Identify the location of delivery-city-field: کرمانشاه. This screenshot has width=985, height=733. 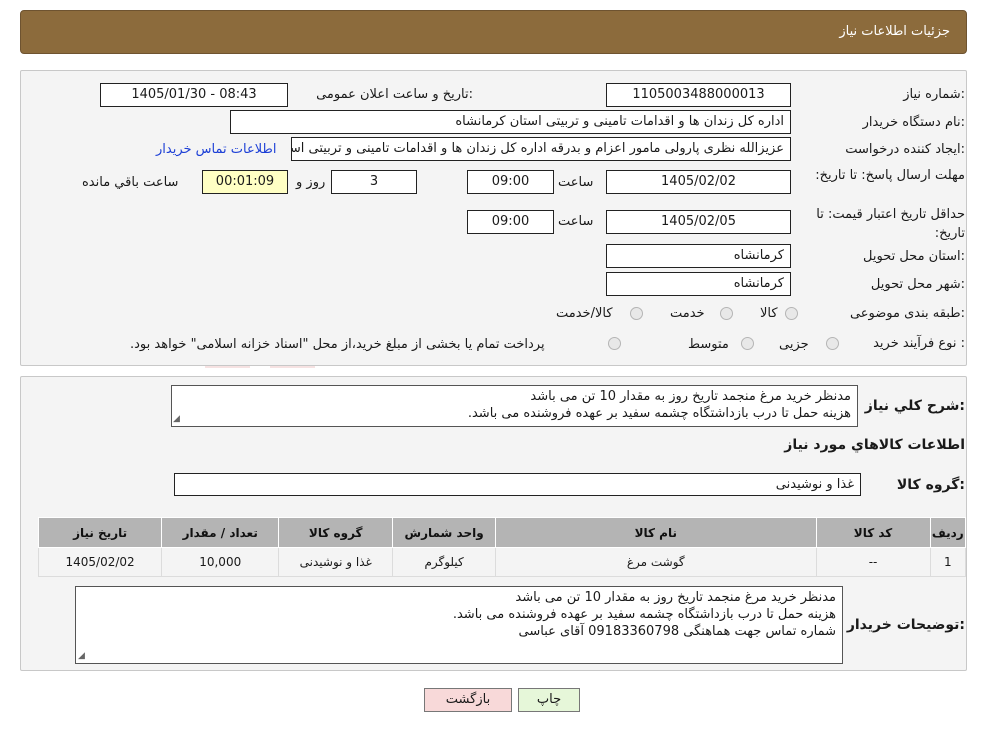
(698, 284).